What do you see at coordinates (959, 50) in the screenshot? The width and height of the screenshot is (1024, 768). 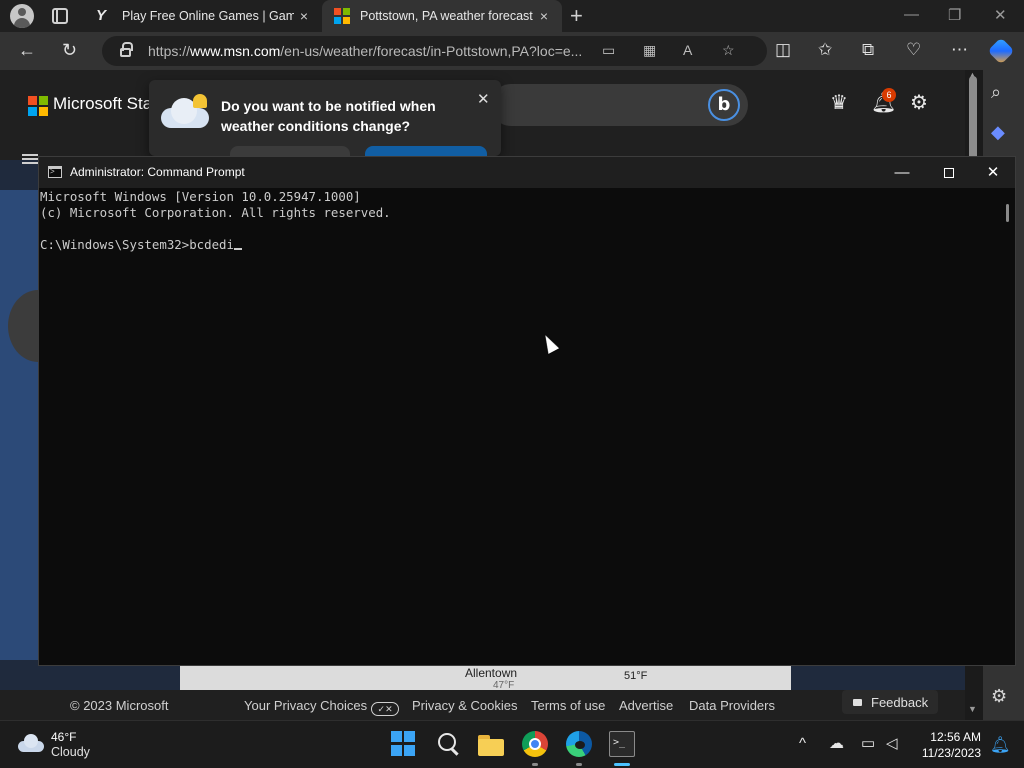 I see `more-options-icon: ⋯` at bounding box center [959, 50].